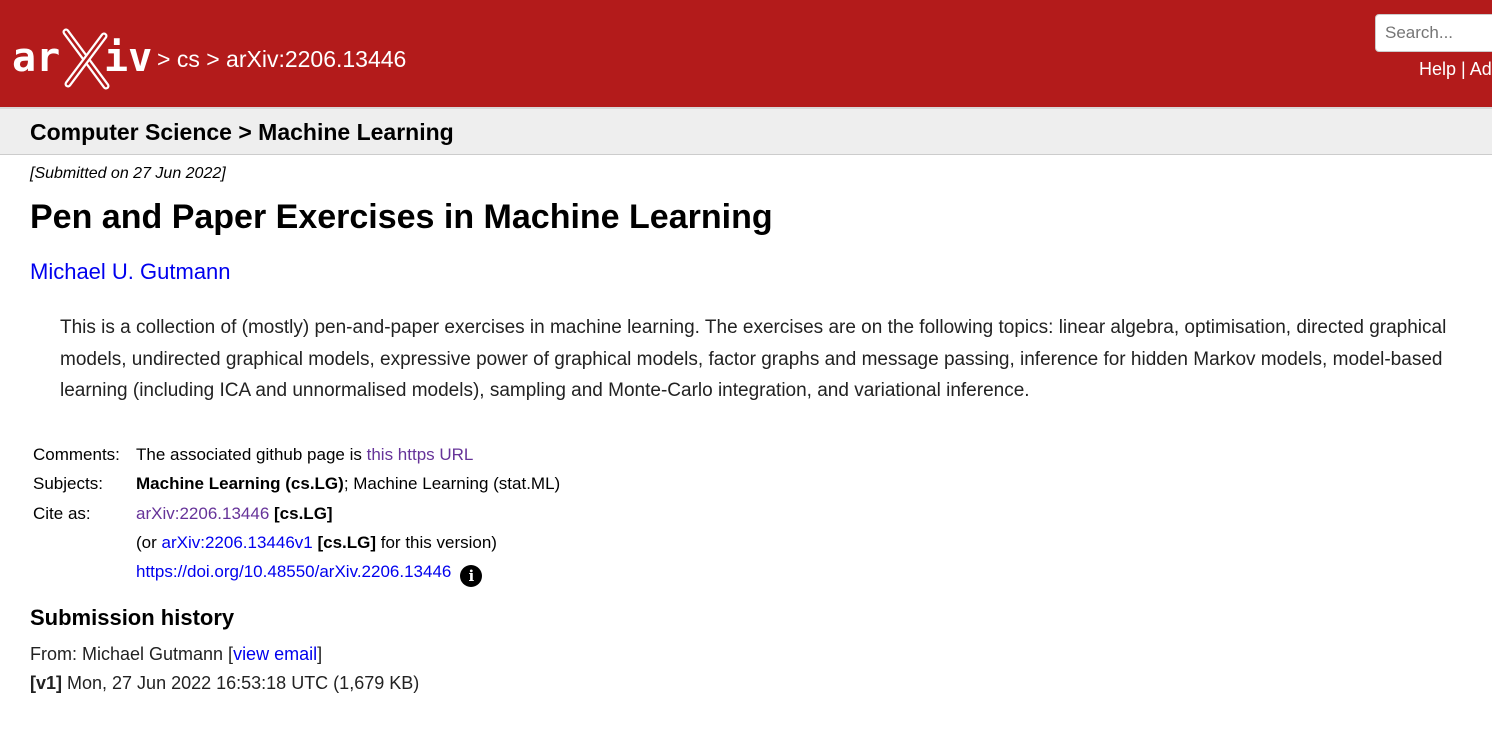 The height and width of the screenshot is (730, 1492). Describe the element at coordinates (128, 58) in the screenshot. I see `svg-text: iv` at that location.